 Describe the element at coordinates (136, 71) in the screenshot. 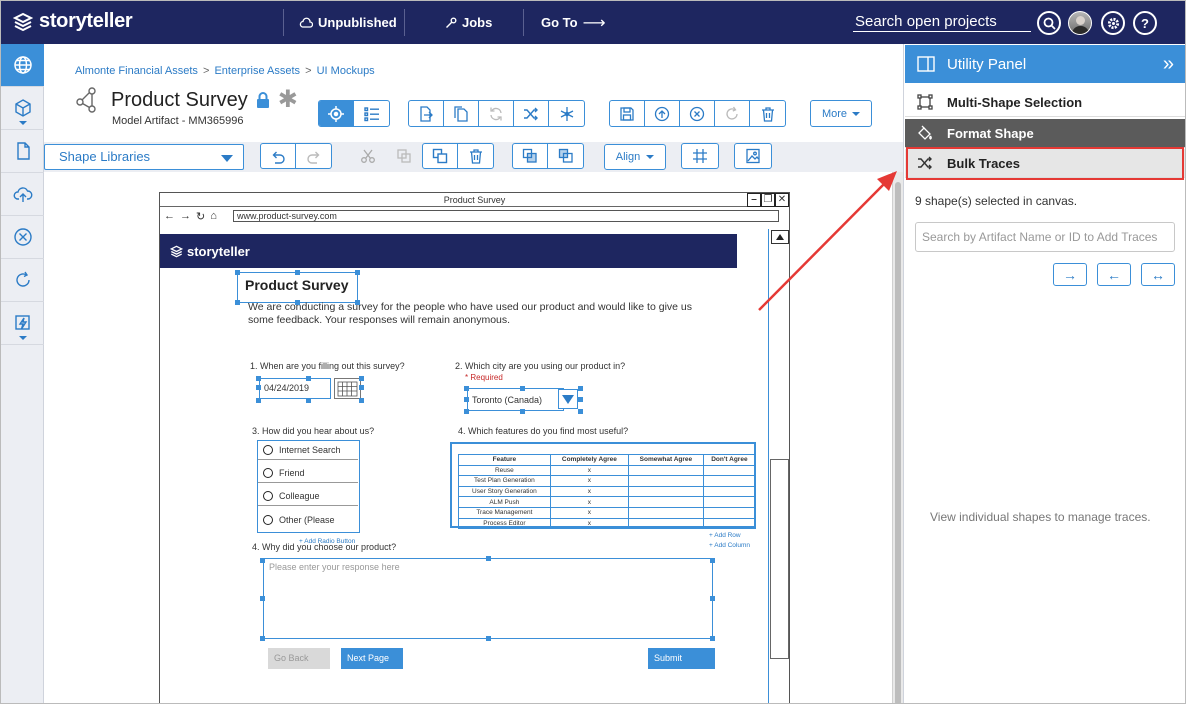

I see `breadcrumb-link: Almonte Financial Assets` at that location.